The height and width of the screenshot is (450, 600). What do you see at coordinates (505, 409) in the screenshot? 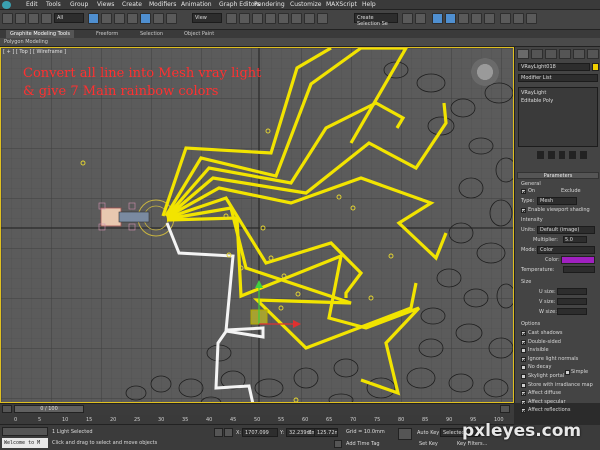
I see `next-frame-icon` at bounding box center [505, 409].